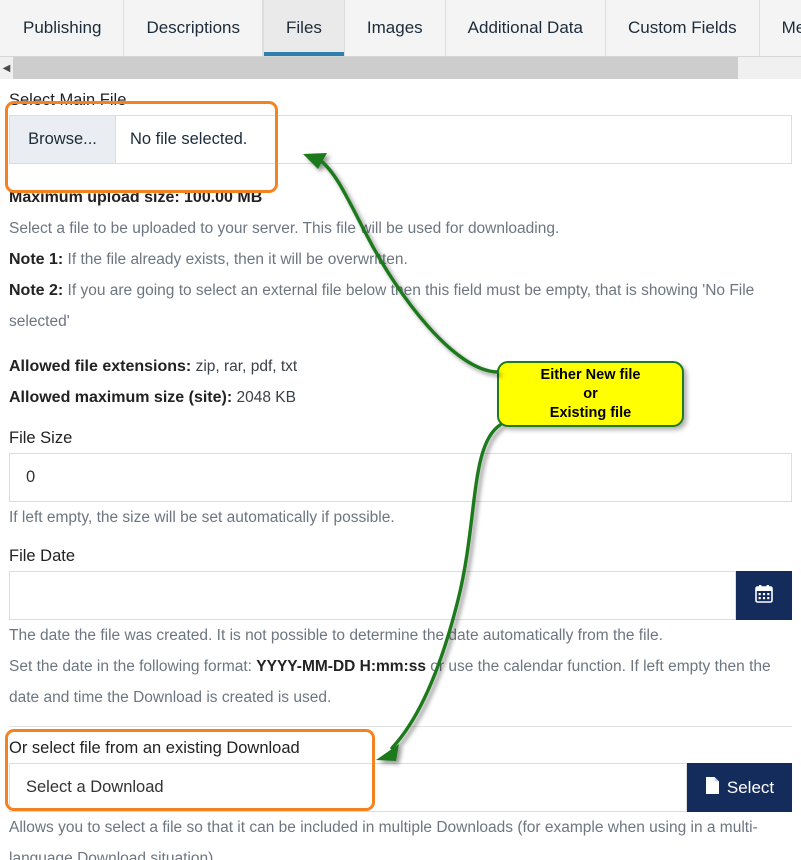 The height and width of the screenshot is (860, 801). I want to click on calendar-icon, so click(764, 596).